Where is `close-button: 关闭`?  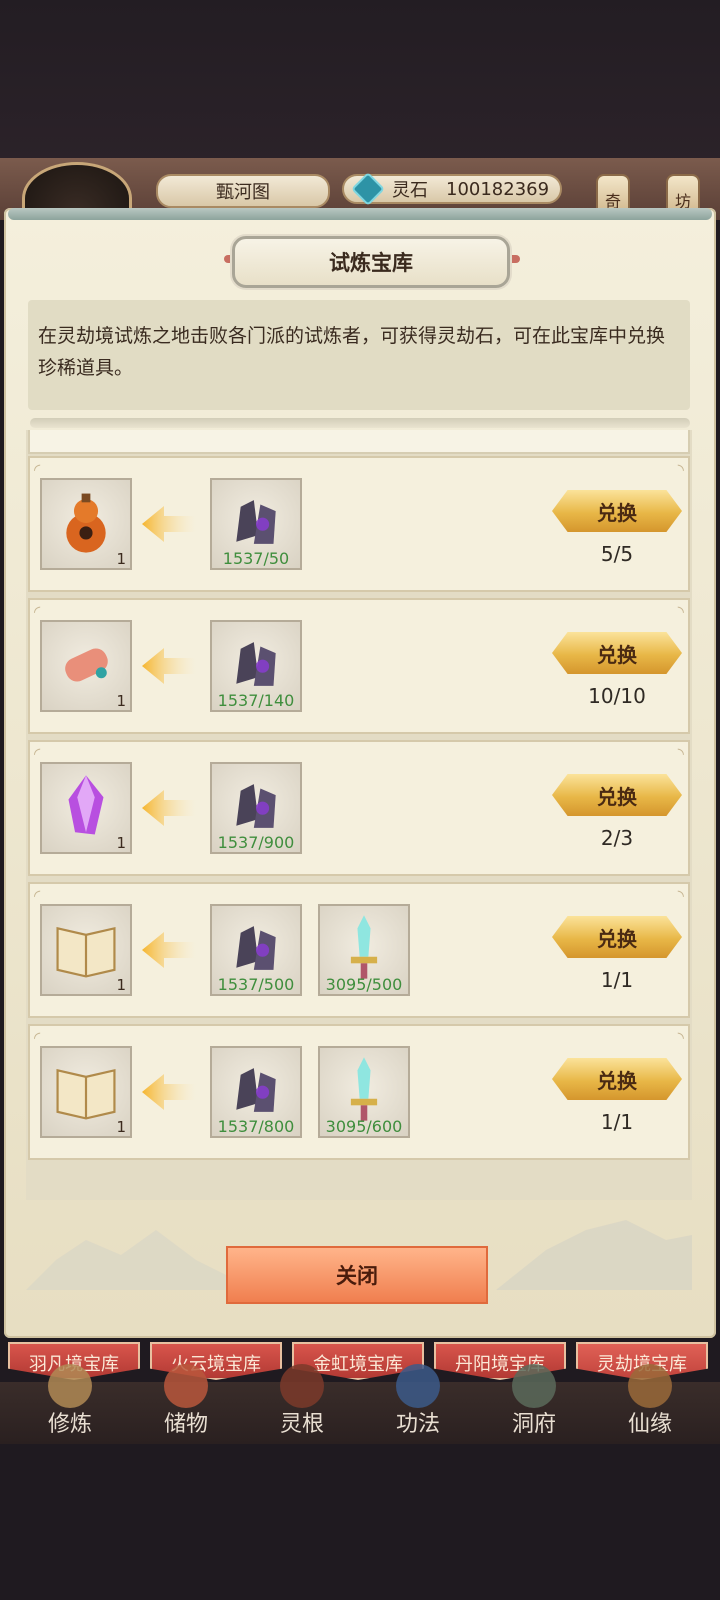 close-button: 关闭 is located at coordinates (357, 1275).